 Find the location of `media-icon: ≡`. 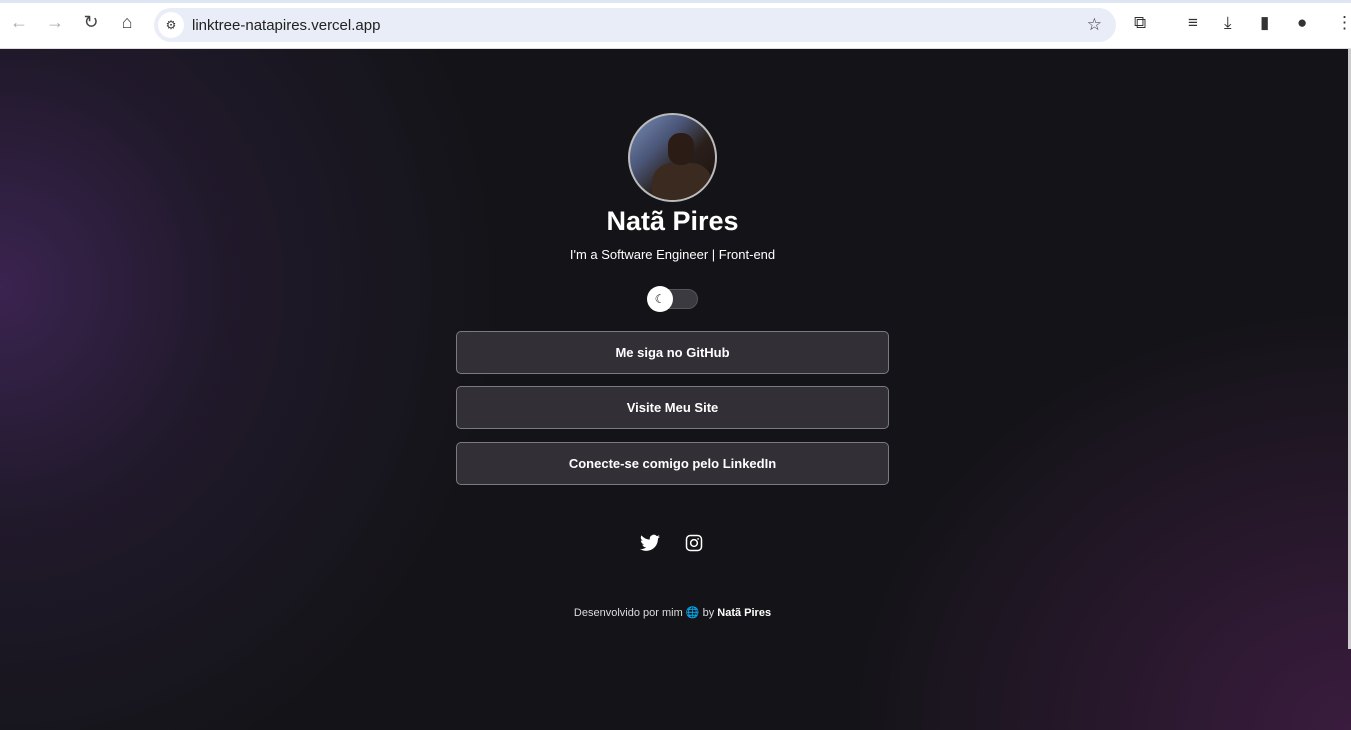

media-icon: ≡ is located at coordinates (1193, 23).